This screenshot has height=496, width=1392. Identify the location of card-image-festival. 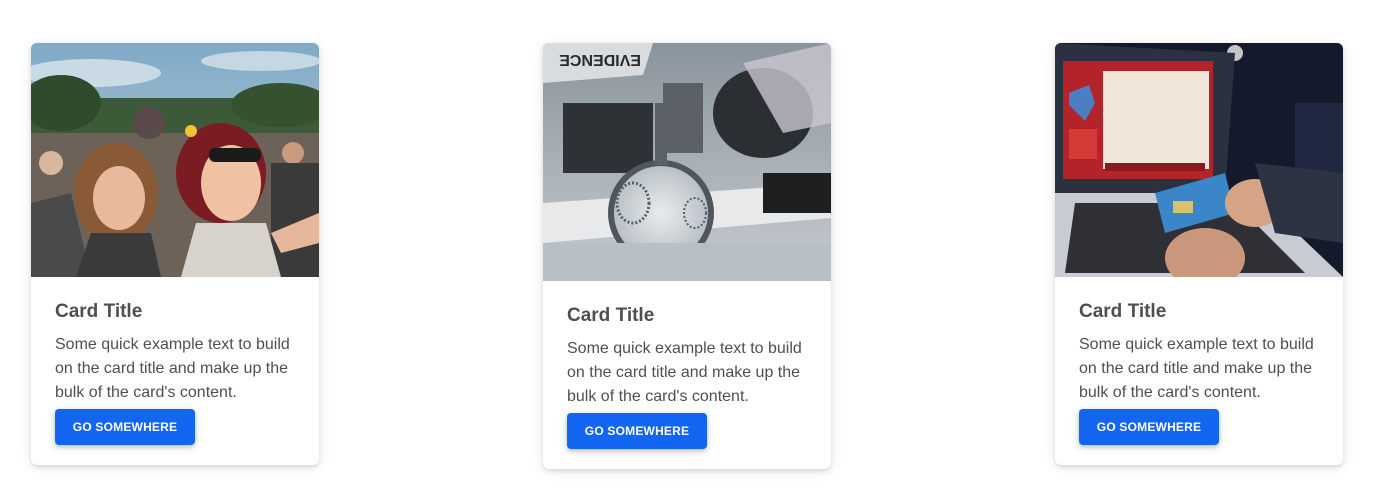
(175, 160).